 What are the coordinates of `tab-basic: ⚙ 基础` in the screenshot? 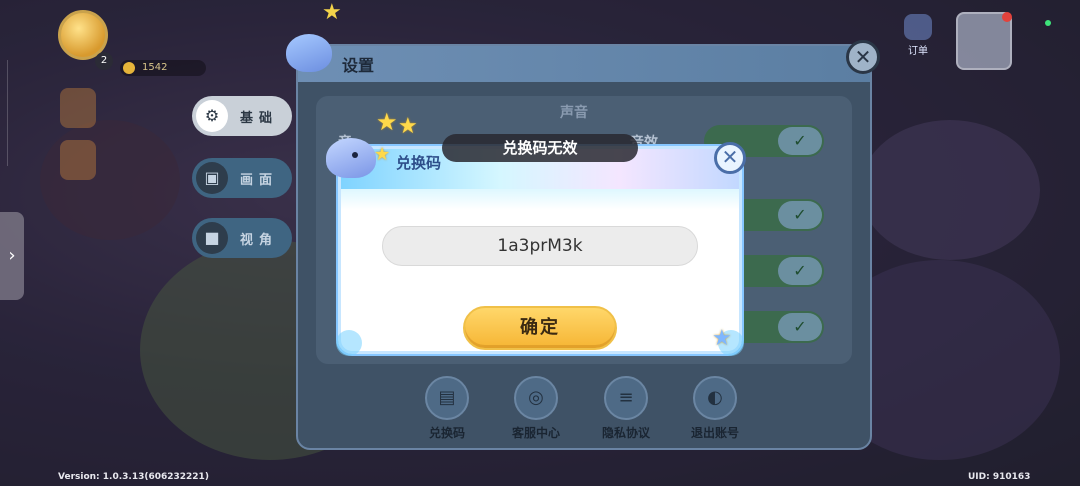 It's located at (242, 116).